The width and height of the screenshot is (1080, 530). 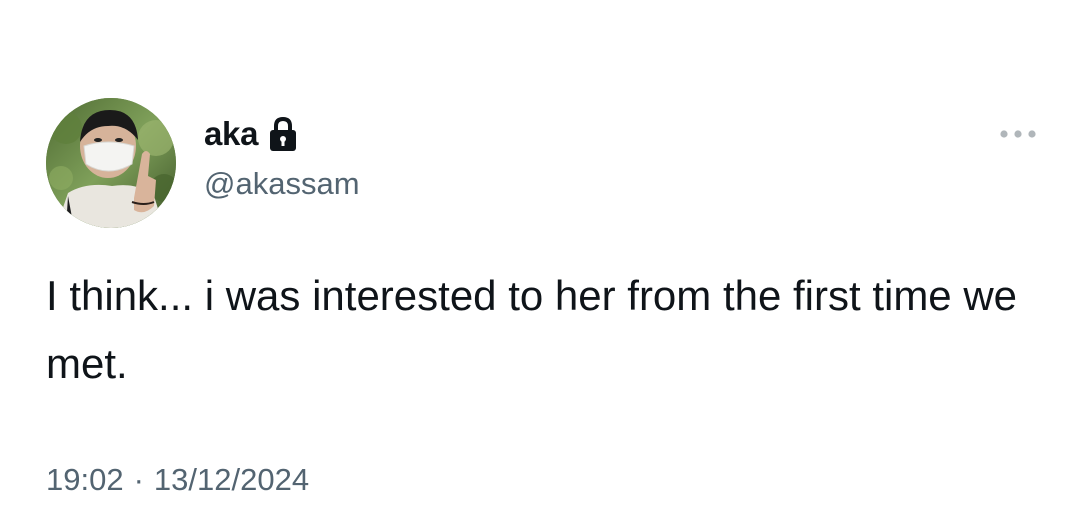 I want to click on tweet-time: 19:02, so click(x=85, y=480).